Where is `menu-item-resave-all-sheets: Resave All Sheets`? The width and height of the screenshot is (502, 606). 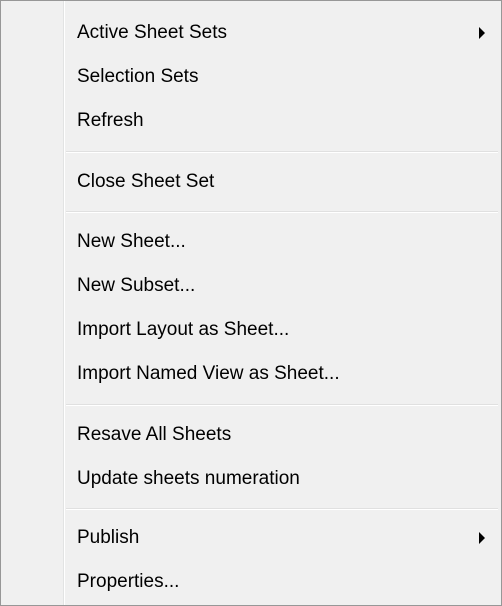
menu-item-resave-all-sheets: Resave All Sheets is located at coordinates (251, 435).